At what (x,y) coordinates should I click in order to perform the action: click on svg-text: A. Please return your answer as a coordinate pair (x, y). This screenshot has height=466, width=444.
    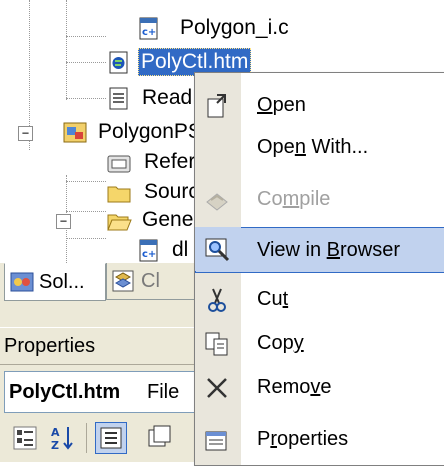
    Looking at the image, I should click on (55, 432).